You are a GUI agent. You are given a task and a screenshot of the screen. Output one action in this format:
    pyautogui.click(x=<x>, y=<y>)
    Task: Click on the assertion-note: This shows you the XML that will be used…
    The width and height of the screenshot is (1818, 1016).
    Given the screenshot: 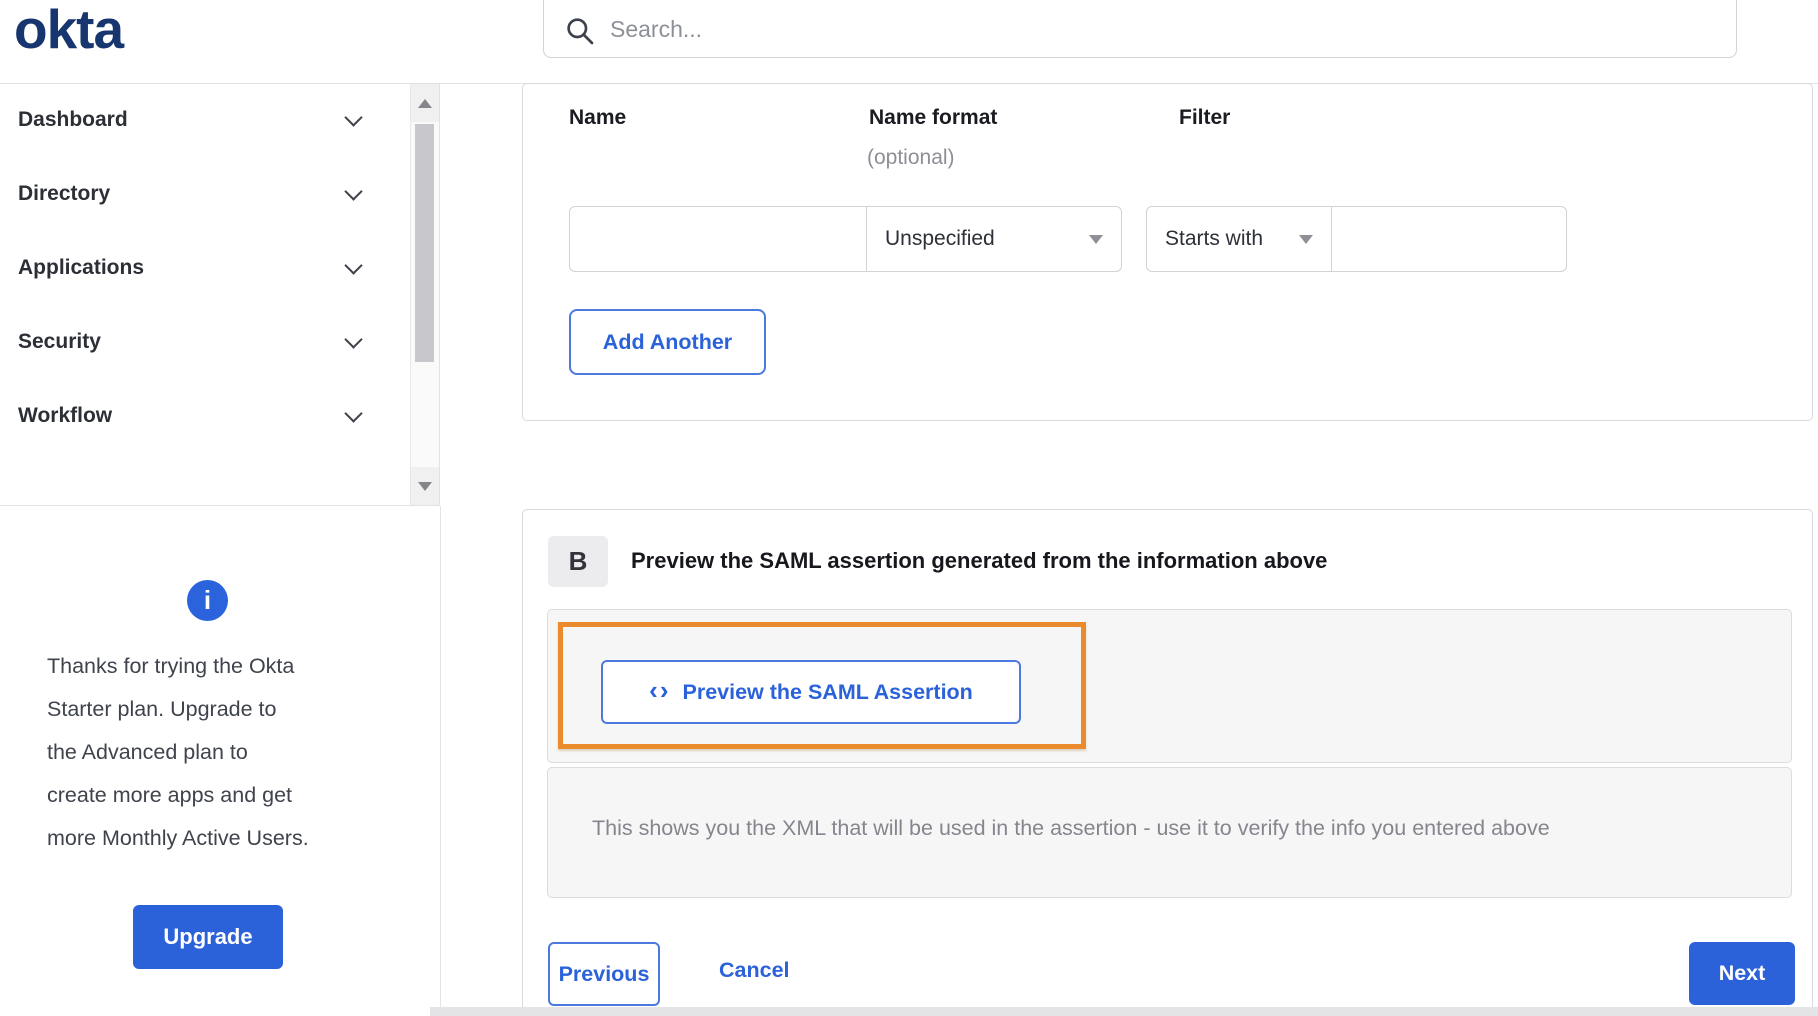 What is the action you would take?
    pyautogui.click(x=1071, y=828)
    